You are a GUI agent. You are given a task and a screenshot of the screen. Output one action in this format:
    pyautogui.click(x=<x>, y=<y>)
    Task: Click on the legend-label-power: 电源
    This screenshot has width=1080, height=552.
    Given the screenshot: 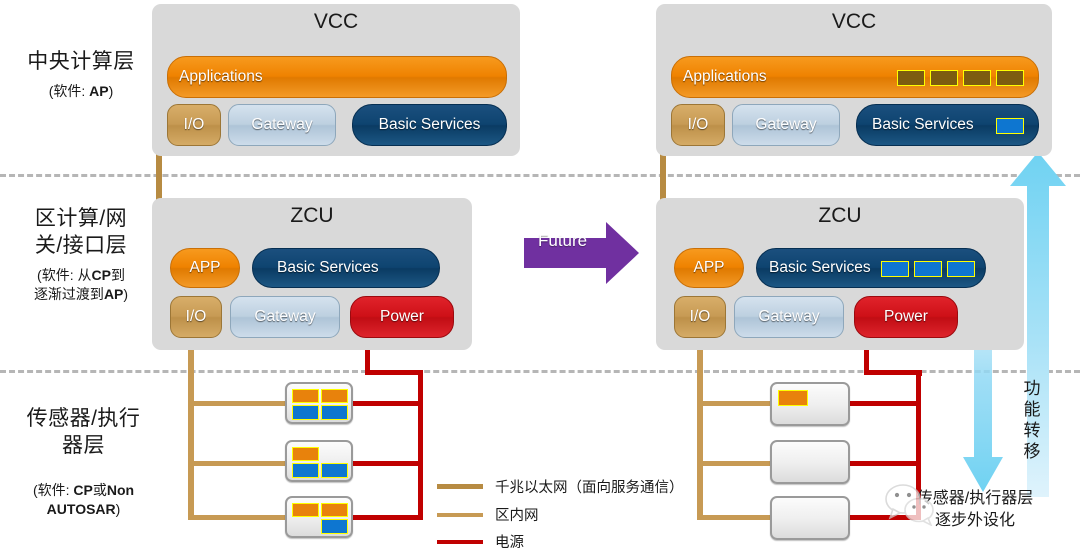 What is the action you would take?
    pyautogui.click(x=509, y=543)
    